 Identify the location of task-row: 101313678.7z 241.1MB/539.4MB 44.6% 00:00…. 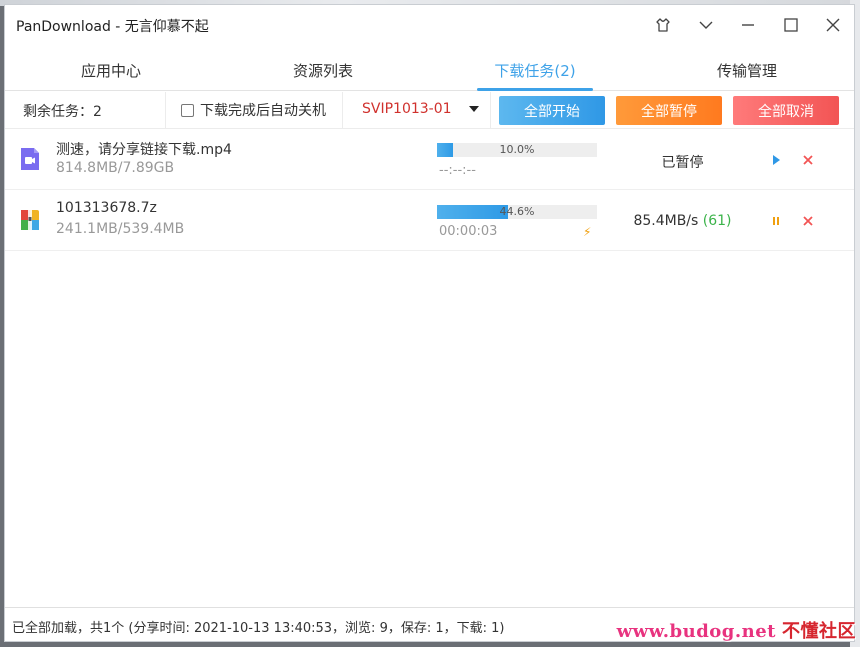
(429, 220).